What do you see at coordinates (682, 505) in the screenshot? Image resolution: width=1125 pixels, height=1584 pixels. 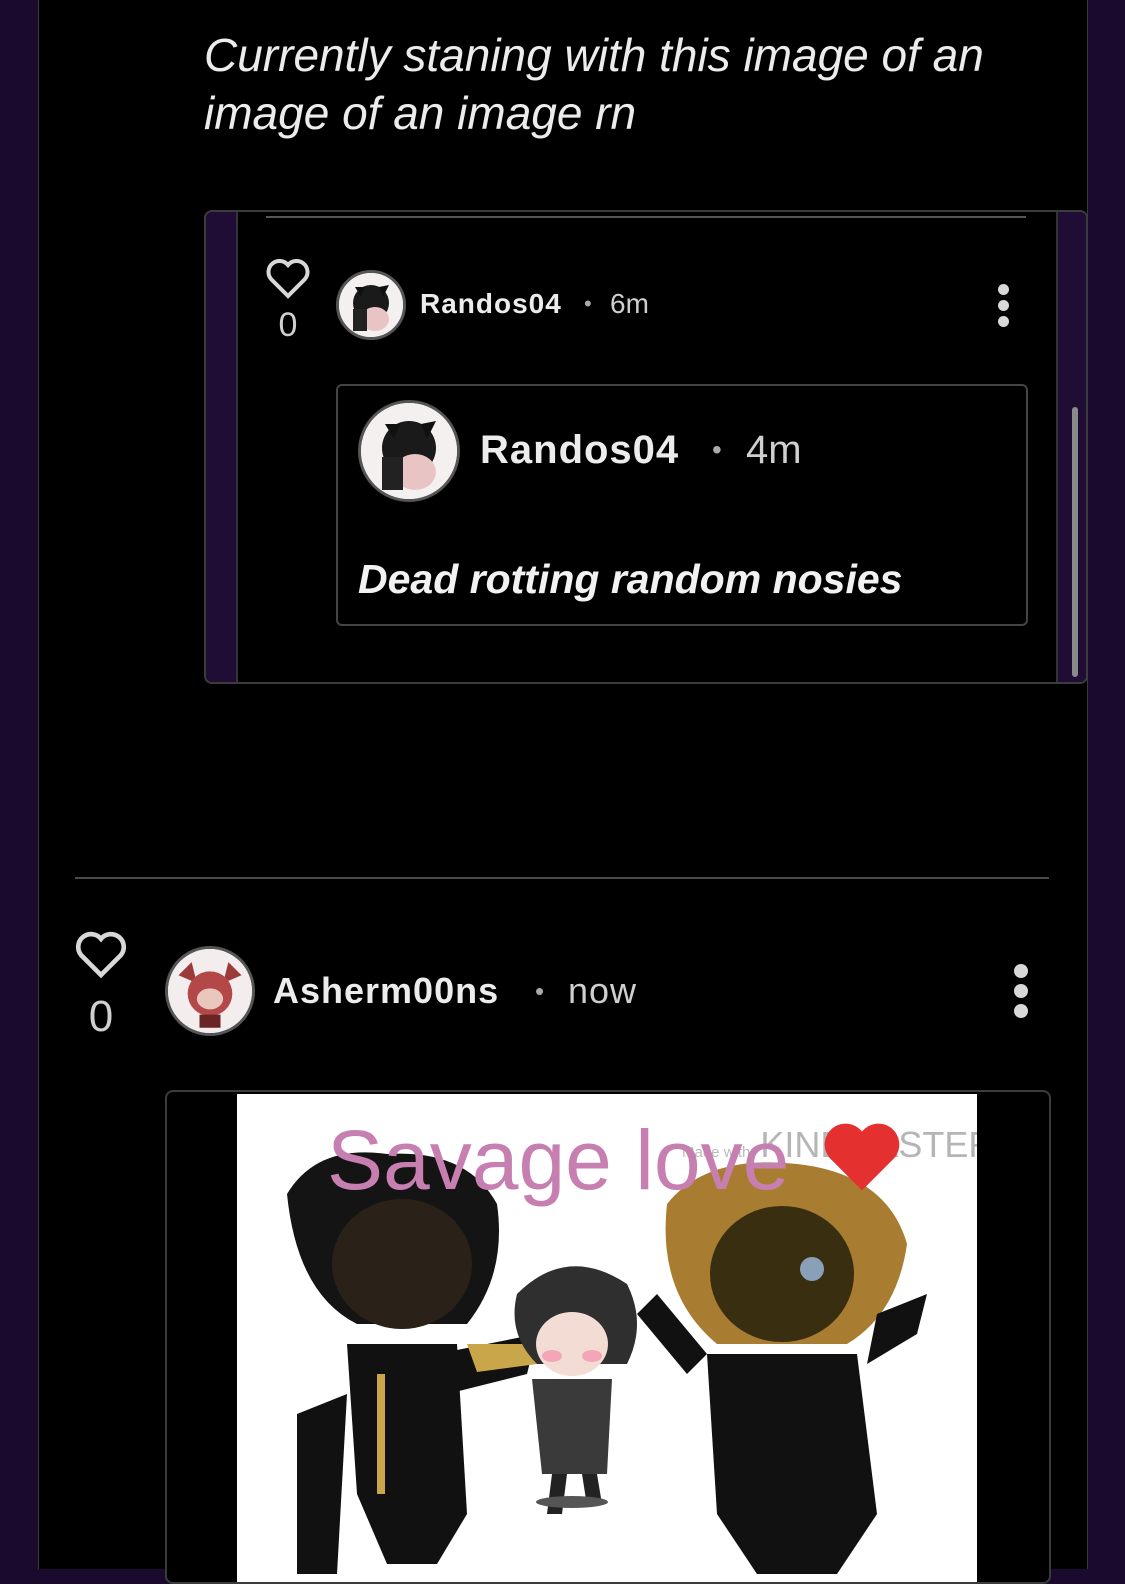 I see `quoted-comment: Randos04 • 4m Dead rotting random nosies` at bounding box center [682, 505].